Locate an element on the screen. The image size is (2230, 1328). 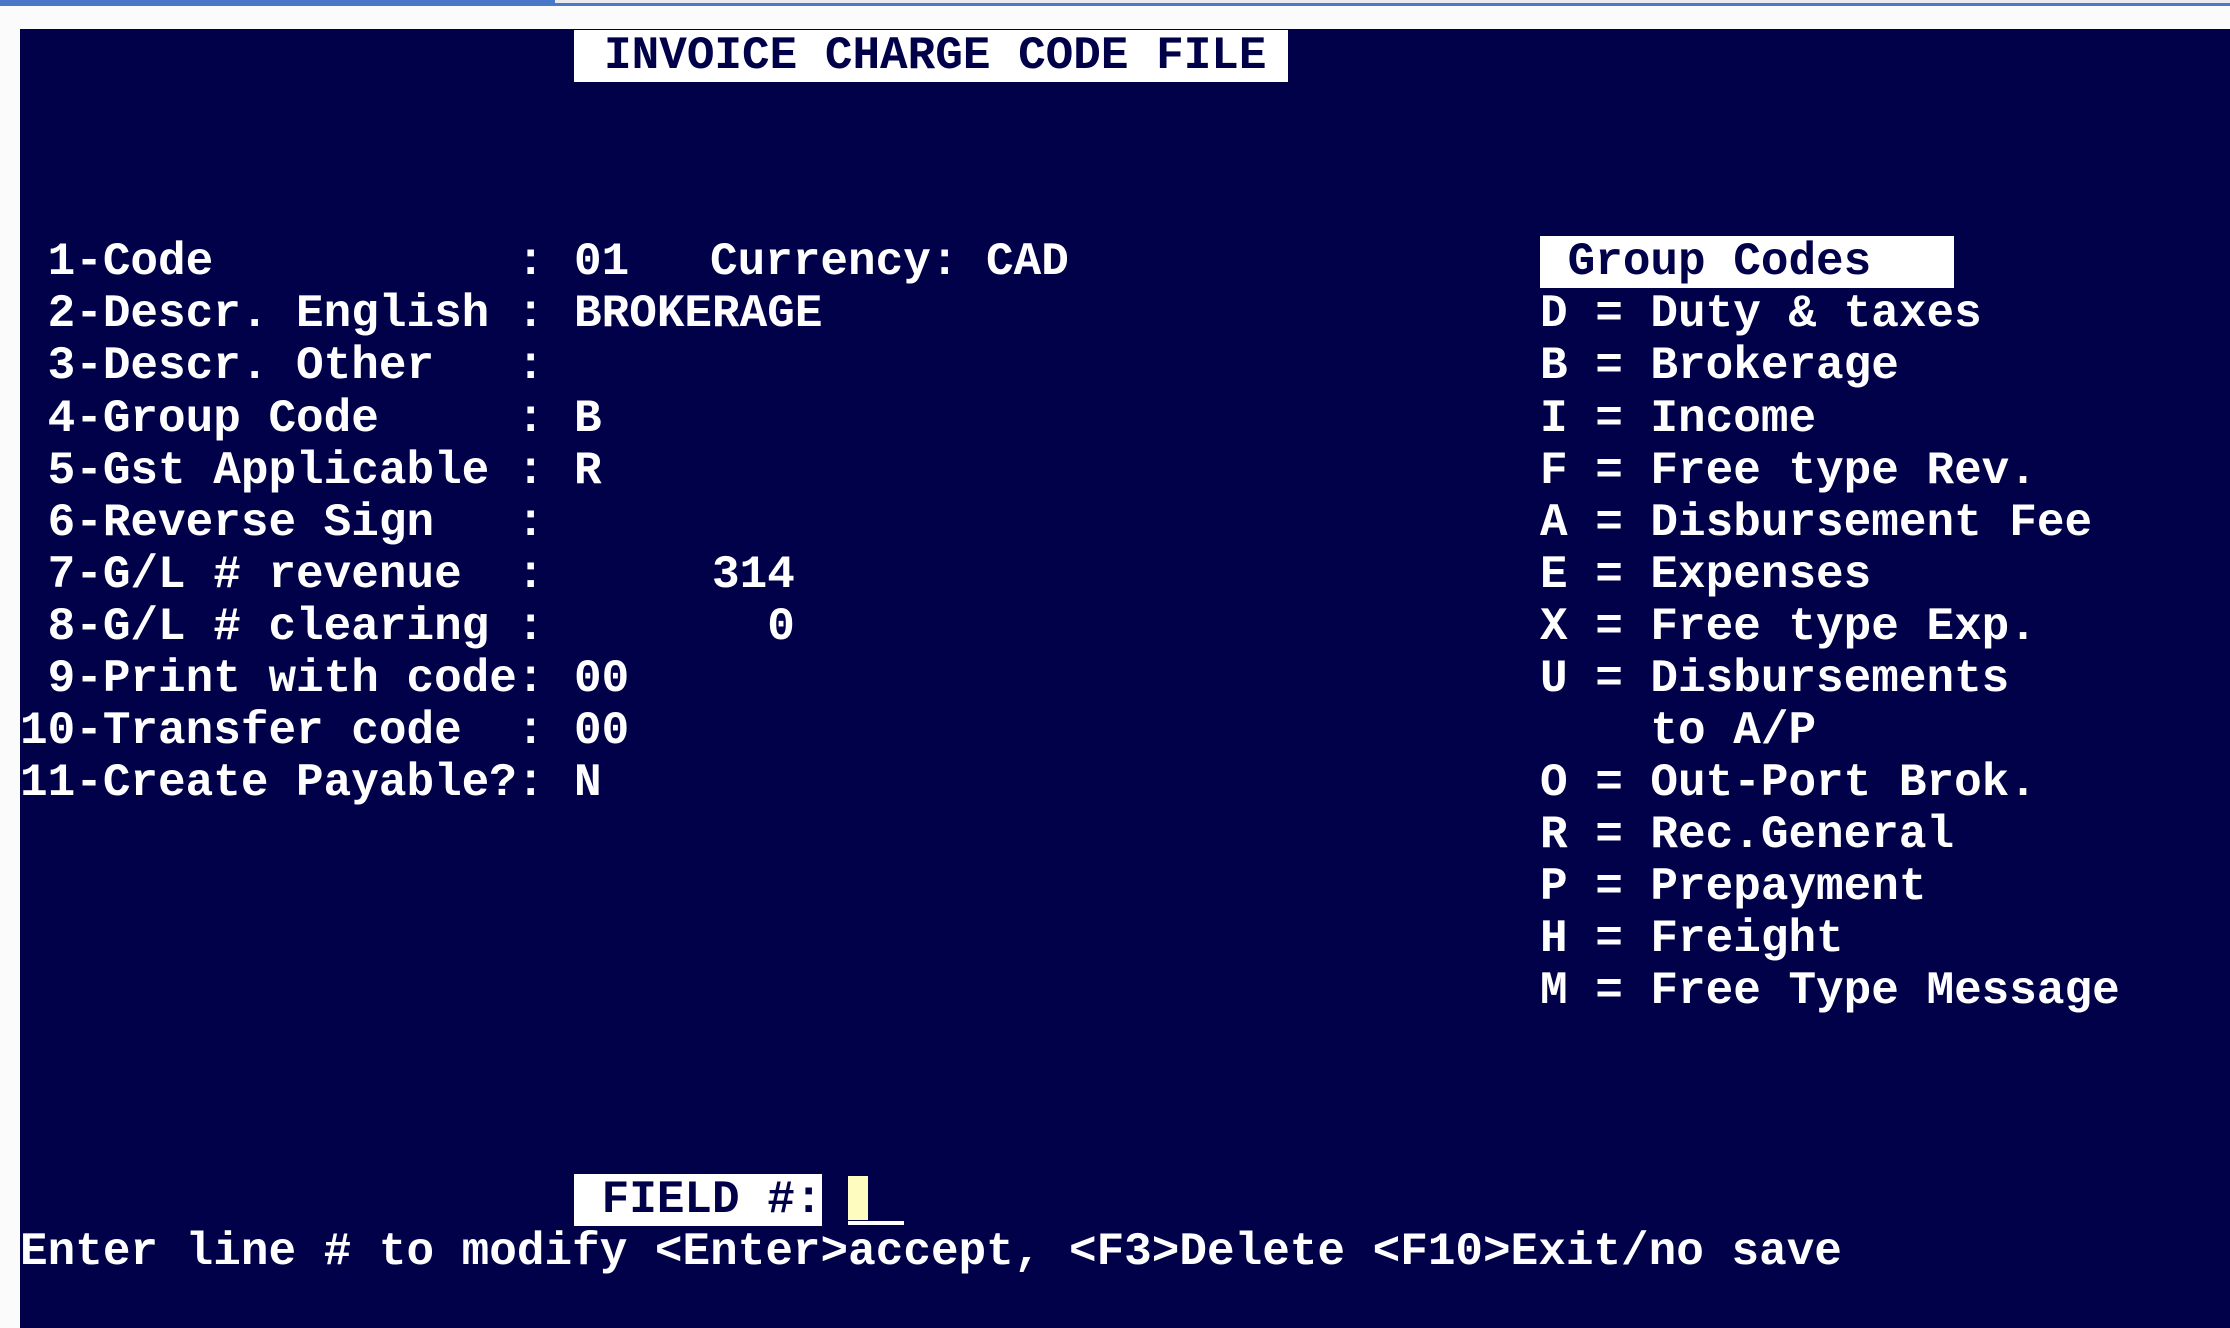
currency-label: Currency: is located at coordinates (834, 262).